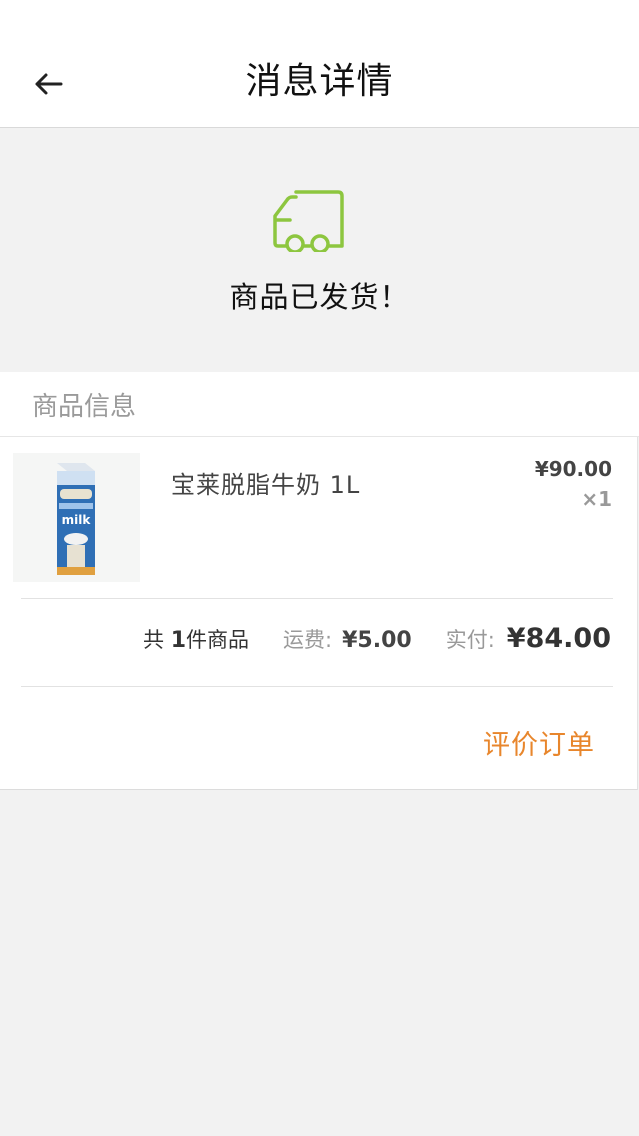  I want to click on paid-label: 实付:, so click(470, 640).